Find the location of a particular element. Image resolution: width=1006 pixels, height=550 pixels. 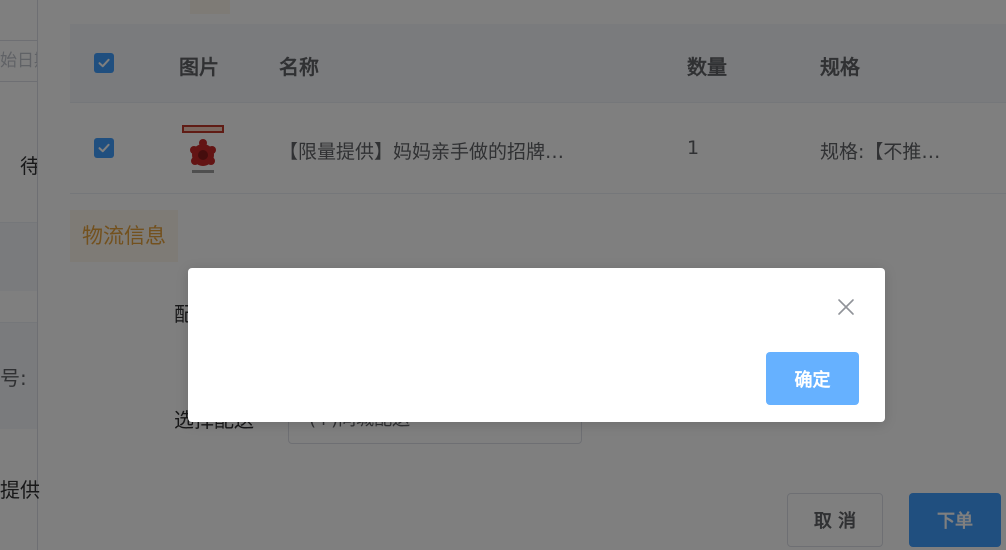

close-button is located at coordinates (846, 307).